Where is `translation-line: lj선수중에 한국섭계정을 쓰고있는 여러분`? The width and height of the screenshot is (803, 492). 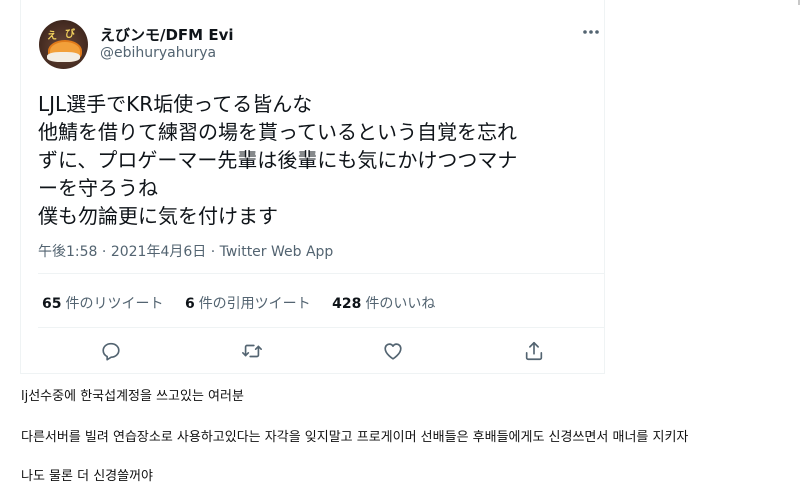 translation-line: lj선수중에 한국섭계정을 쓰고있는 여러분 is located at coordinates (132, 396).